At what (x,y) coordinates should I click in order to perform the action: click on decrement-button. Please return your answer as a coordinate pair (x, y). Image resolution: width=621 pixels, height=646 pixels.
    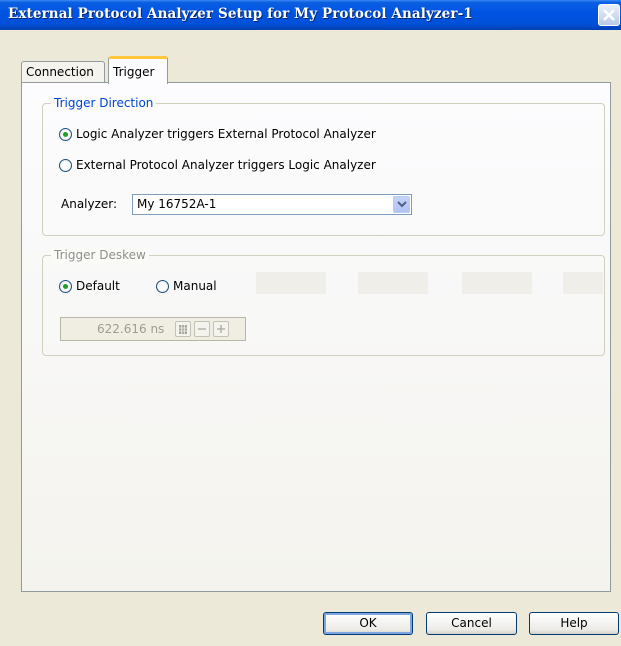
    Looking at the image, I should click on (202, 329).